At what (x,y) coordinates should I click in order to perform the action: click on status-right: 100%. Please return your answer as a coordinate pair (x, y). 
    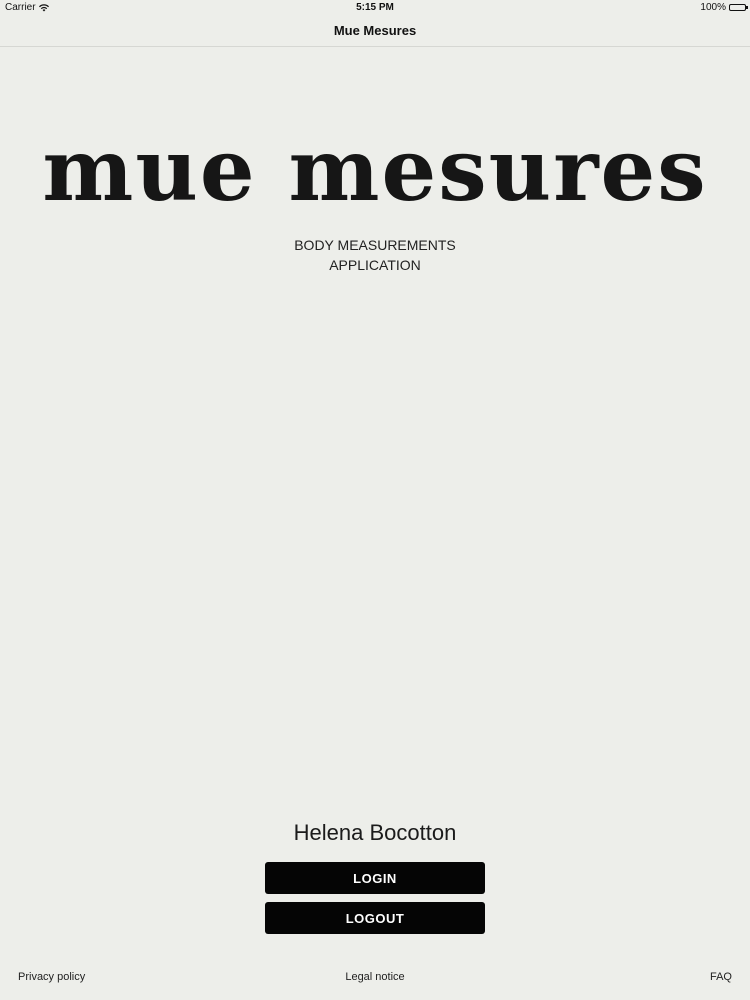
    Looking at the image, I should click on (724, 7).